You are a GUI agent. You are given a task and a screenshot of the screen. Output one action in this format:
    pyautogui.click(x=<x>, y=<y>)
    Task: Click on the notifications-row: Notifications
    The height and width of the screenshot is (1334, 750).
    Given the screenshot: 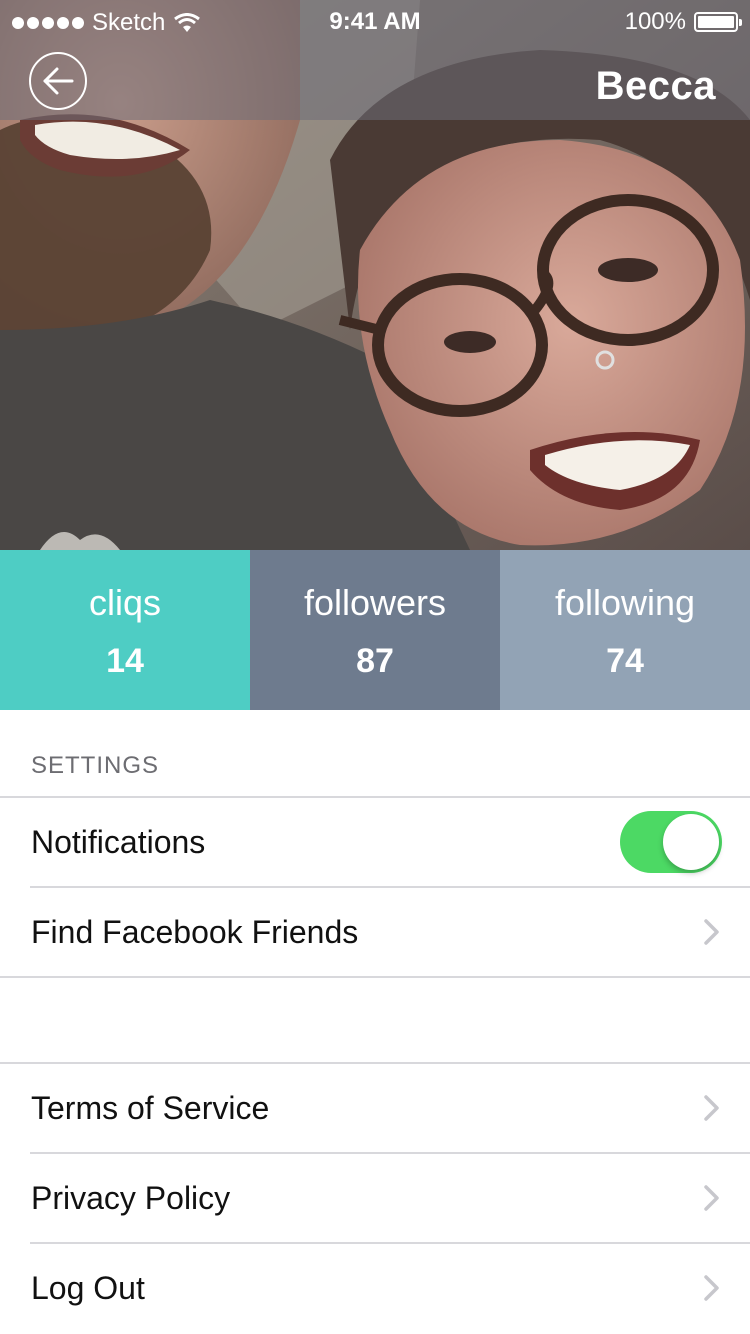 What is the action you would take?
    pyautogui.click(x=375, y=842)
    